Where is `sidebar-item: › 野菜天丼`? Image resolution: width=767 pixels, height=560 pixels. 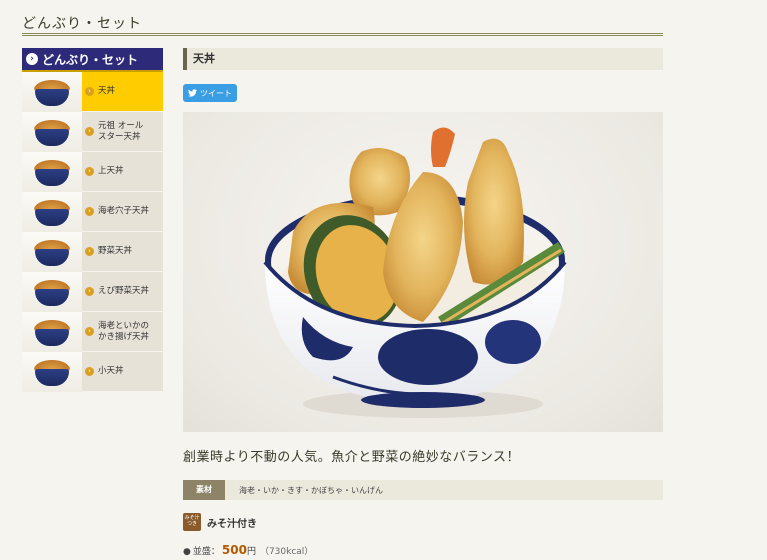
sidebar-item: › 野菜天丼 is located at coordinates (92, 251).